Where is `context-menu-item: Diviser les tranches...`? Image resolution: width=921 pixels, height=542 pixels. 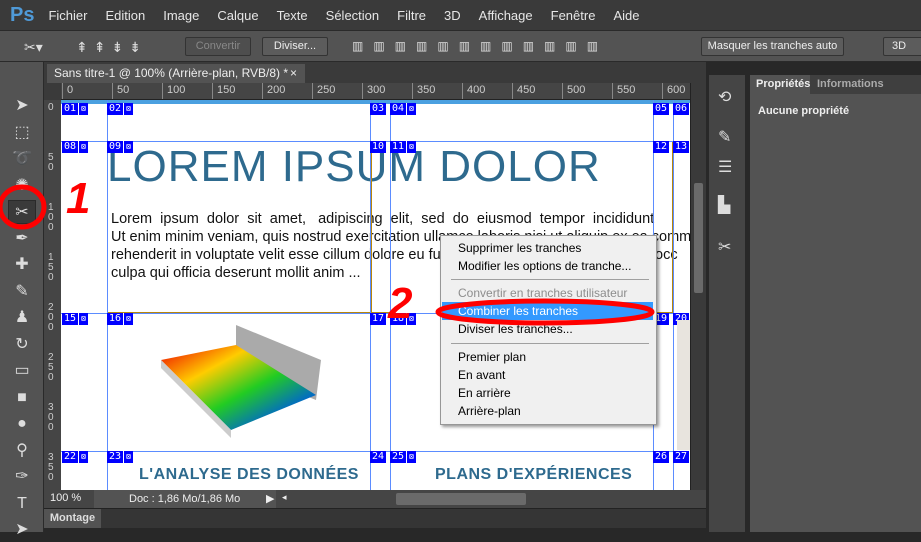
context-menu-item: Diviser les tranches... is located at coordinates (547, 329).